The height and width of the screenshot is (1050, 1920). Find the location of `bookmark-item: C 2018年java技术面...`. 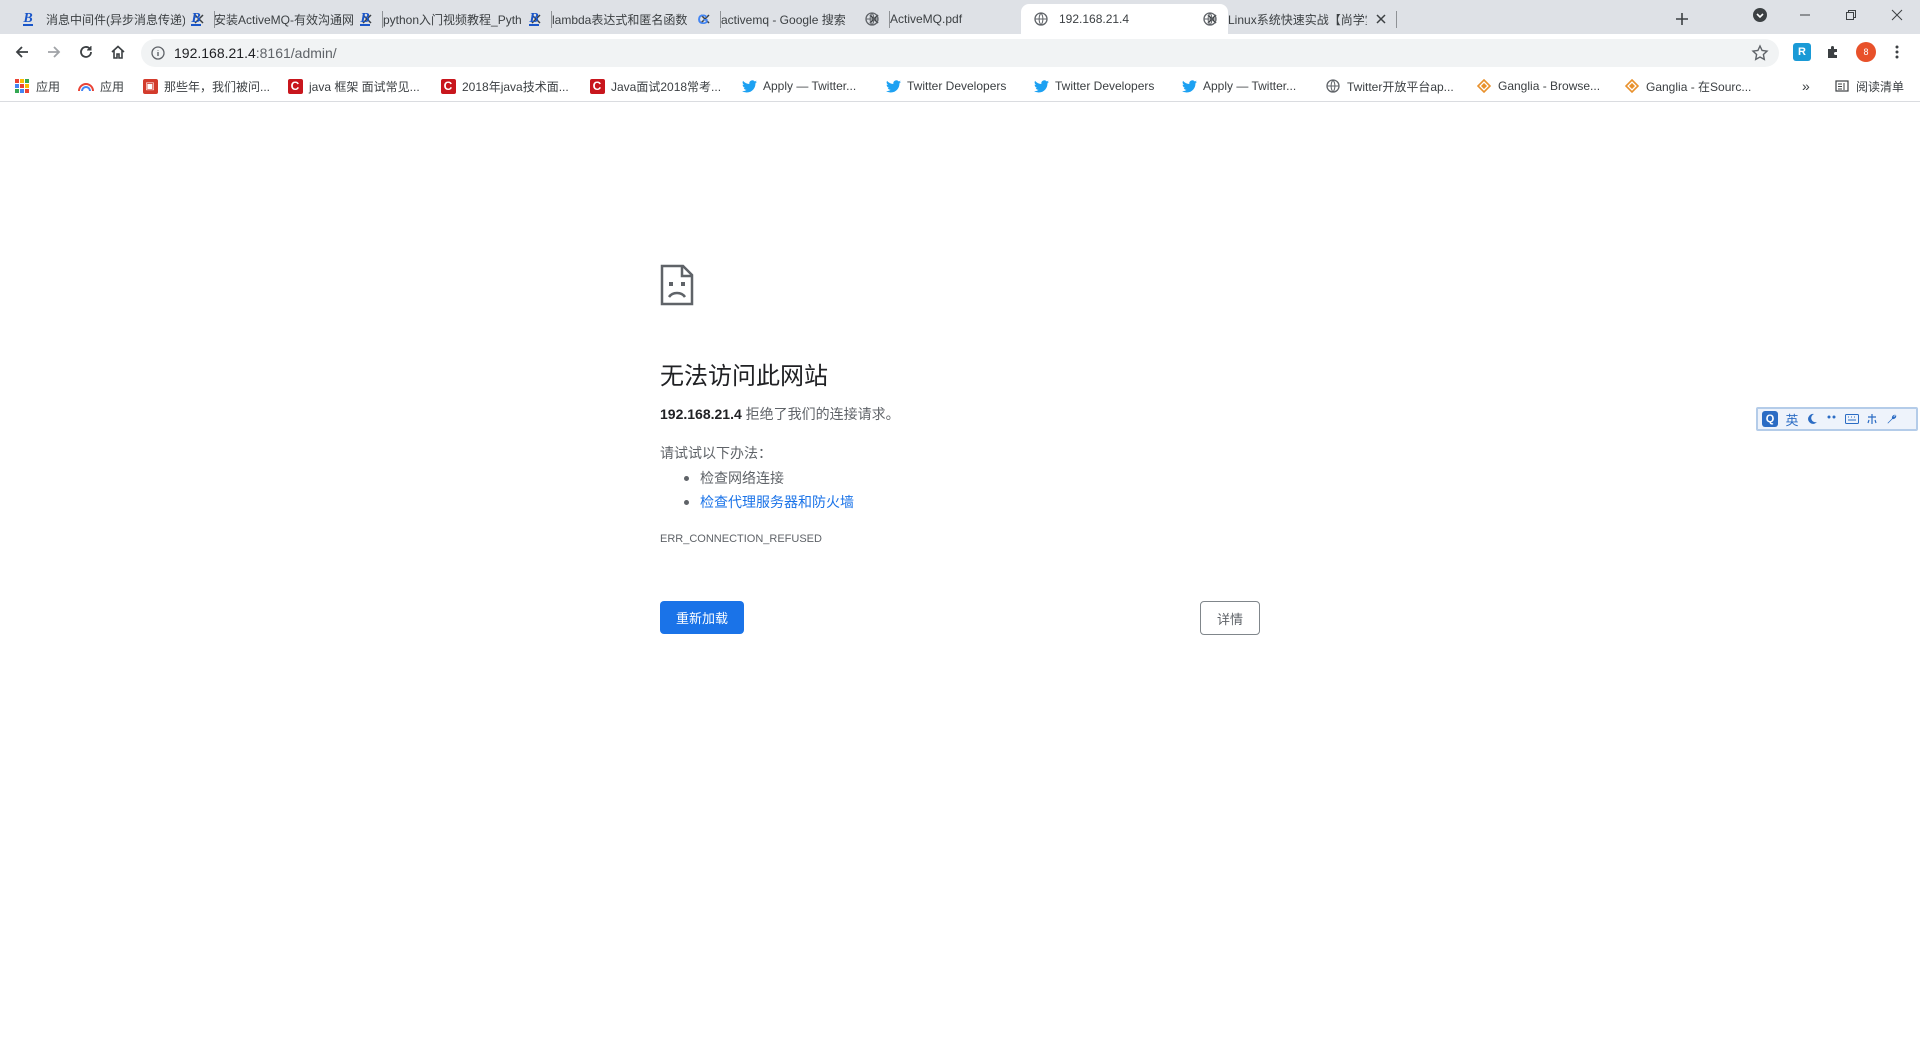

bookmark-item: C 2018年java技术面... is located at coordinates (504, 86).